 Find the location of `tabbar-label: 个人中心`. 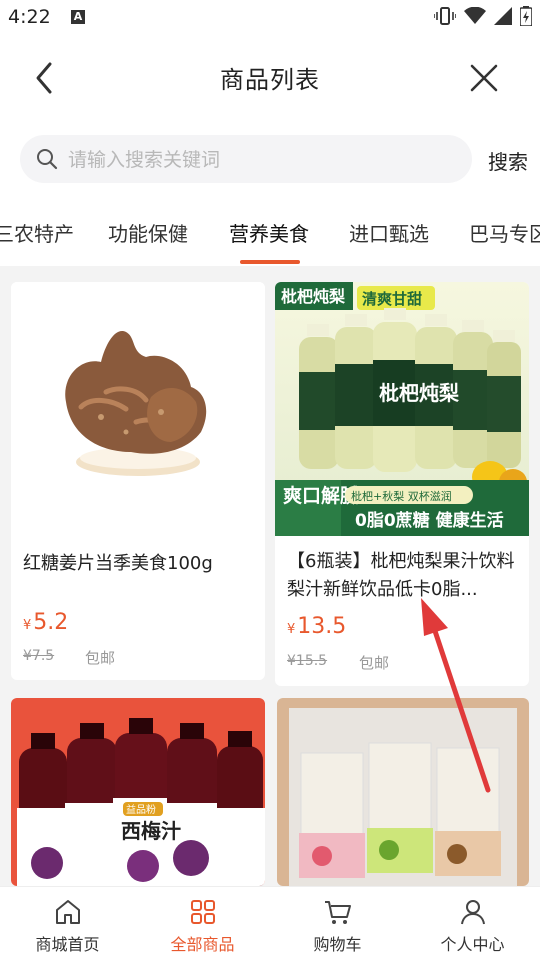

tabbar-label: 个人中心 is located at coordinates (472, 944).